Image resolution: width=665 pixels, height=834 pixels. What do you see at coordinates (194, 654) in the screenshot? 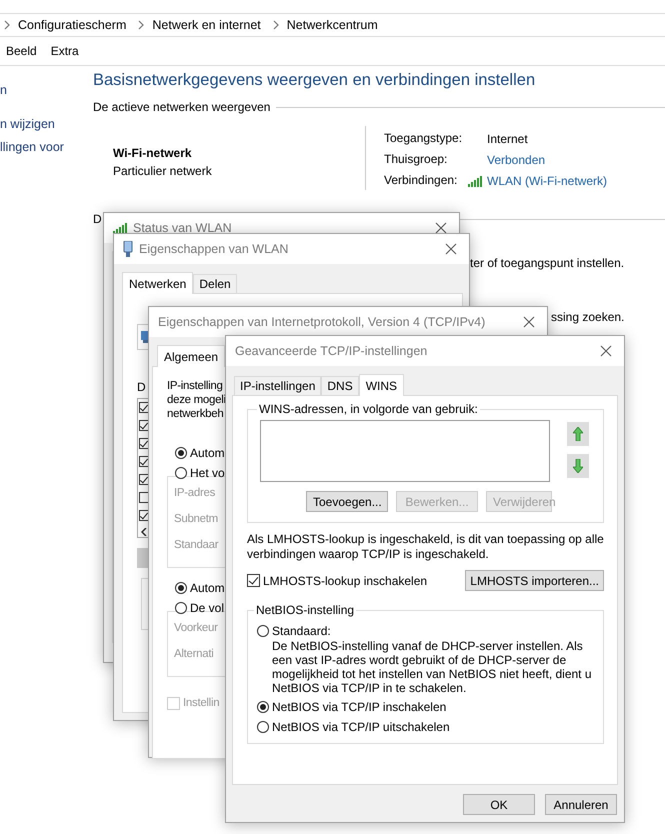
I see `field-label: Alternati` at bounding box center [194, 654].